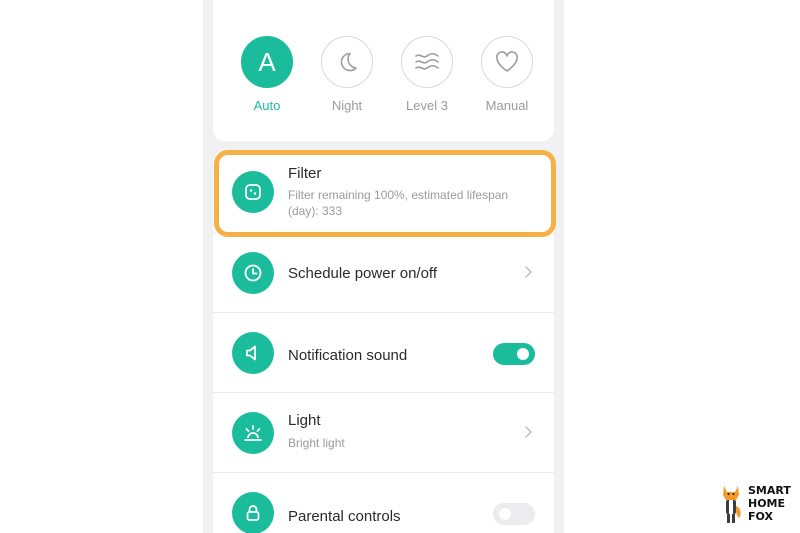 Image resolution: width=800 pixels, height=533 pixels. What do you see at coordinates (305, 173) in the screenshot?
I see `filter-title: Filter` at bounding box center [305, 173].